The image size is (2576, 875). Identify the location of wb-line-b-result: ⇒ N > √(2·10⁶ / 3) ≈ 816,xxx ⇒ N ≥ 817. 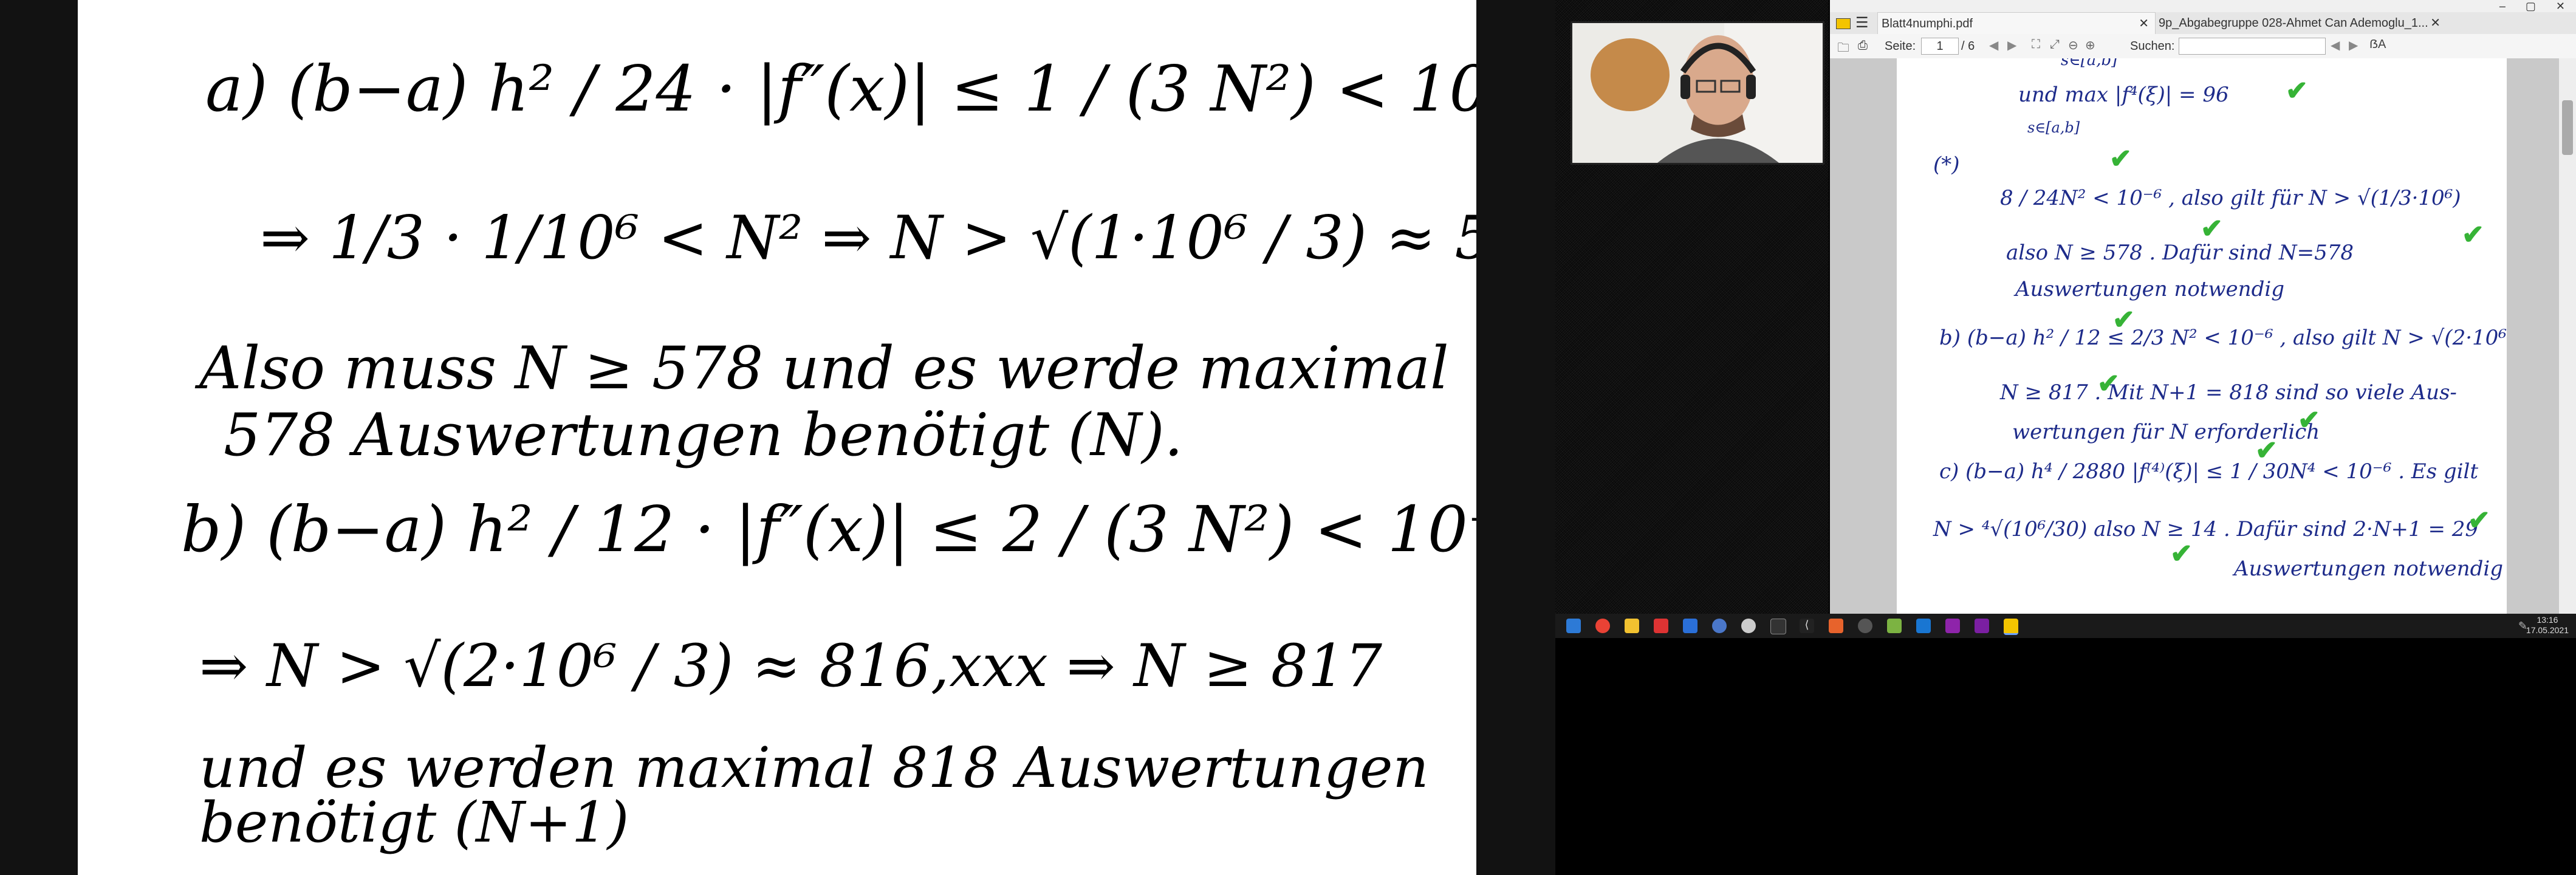
(790, 666).